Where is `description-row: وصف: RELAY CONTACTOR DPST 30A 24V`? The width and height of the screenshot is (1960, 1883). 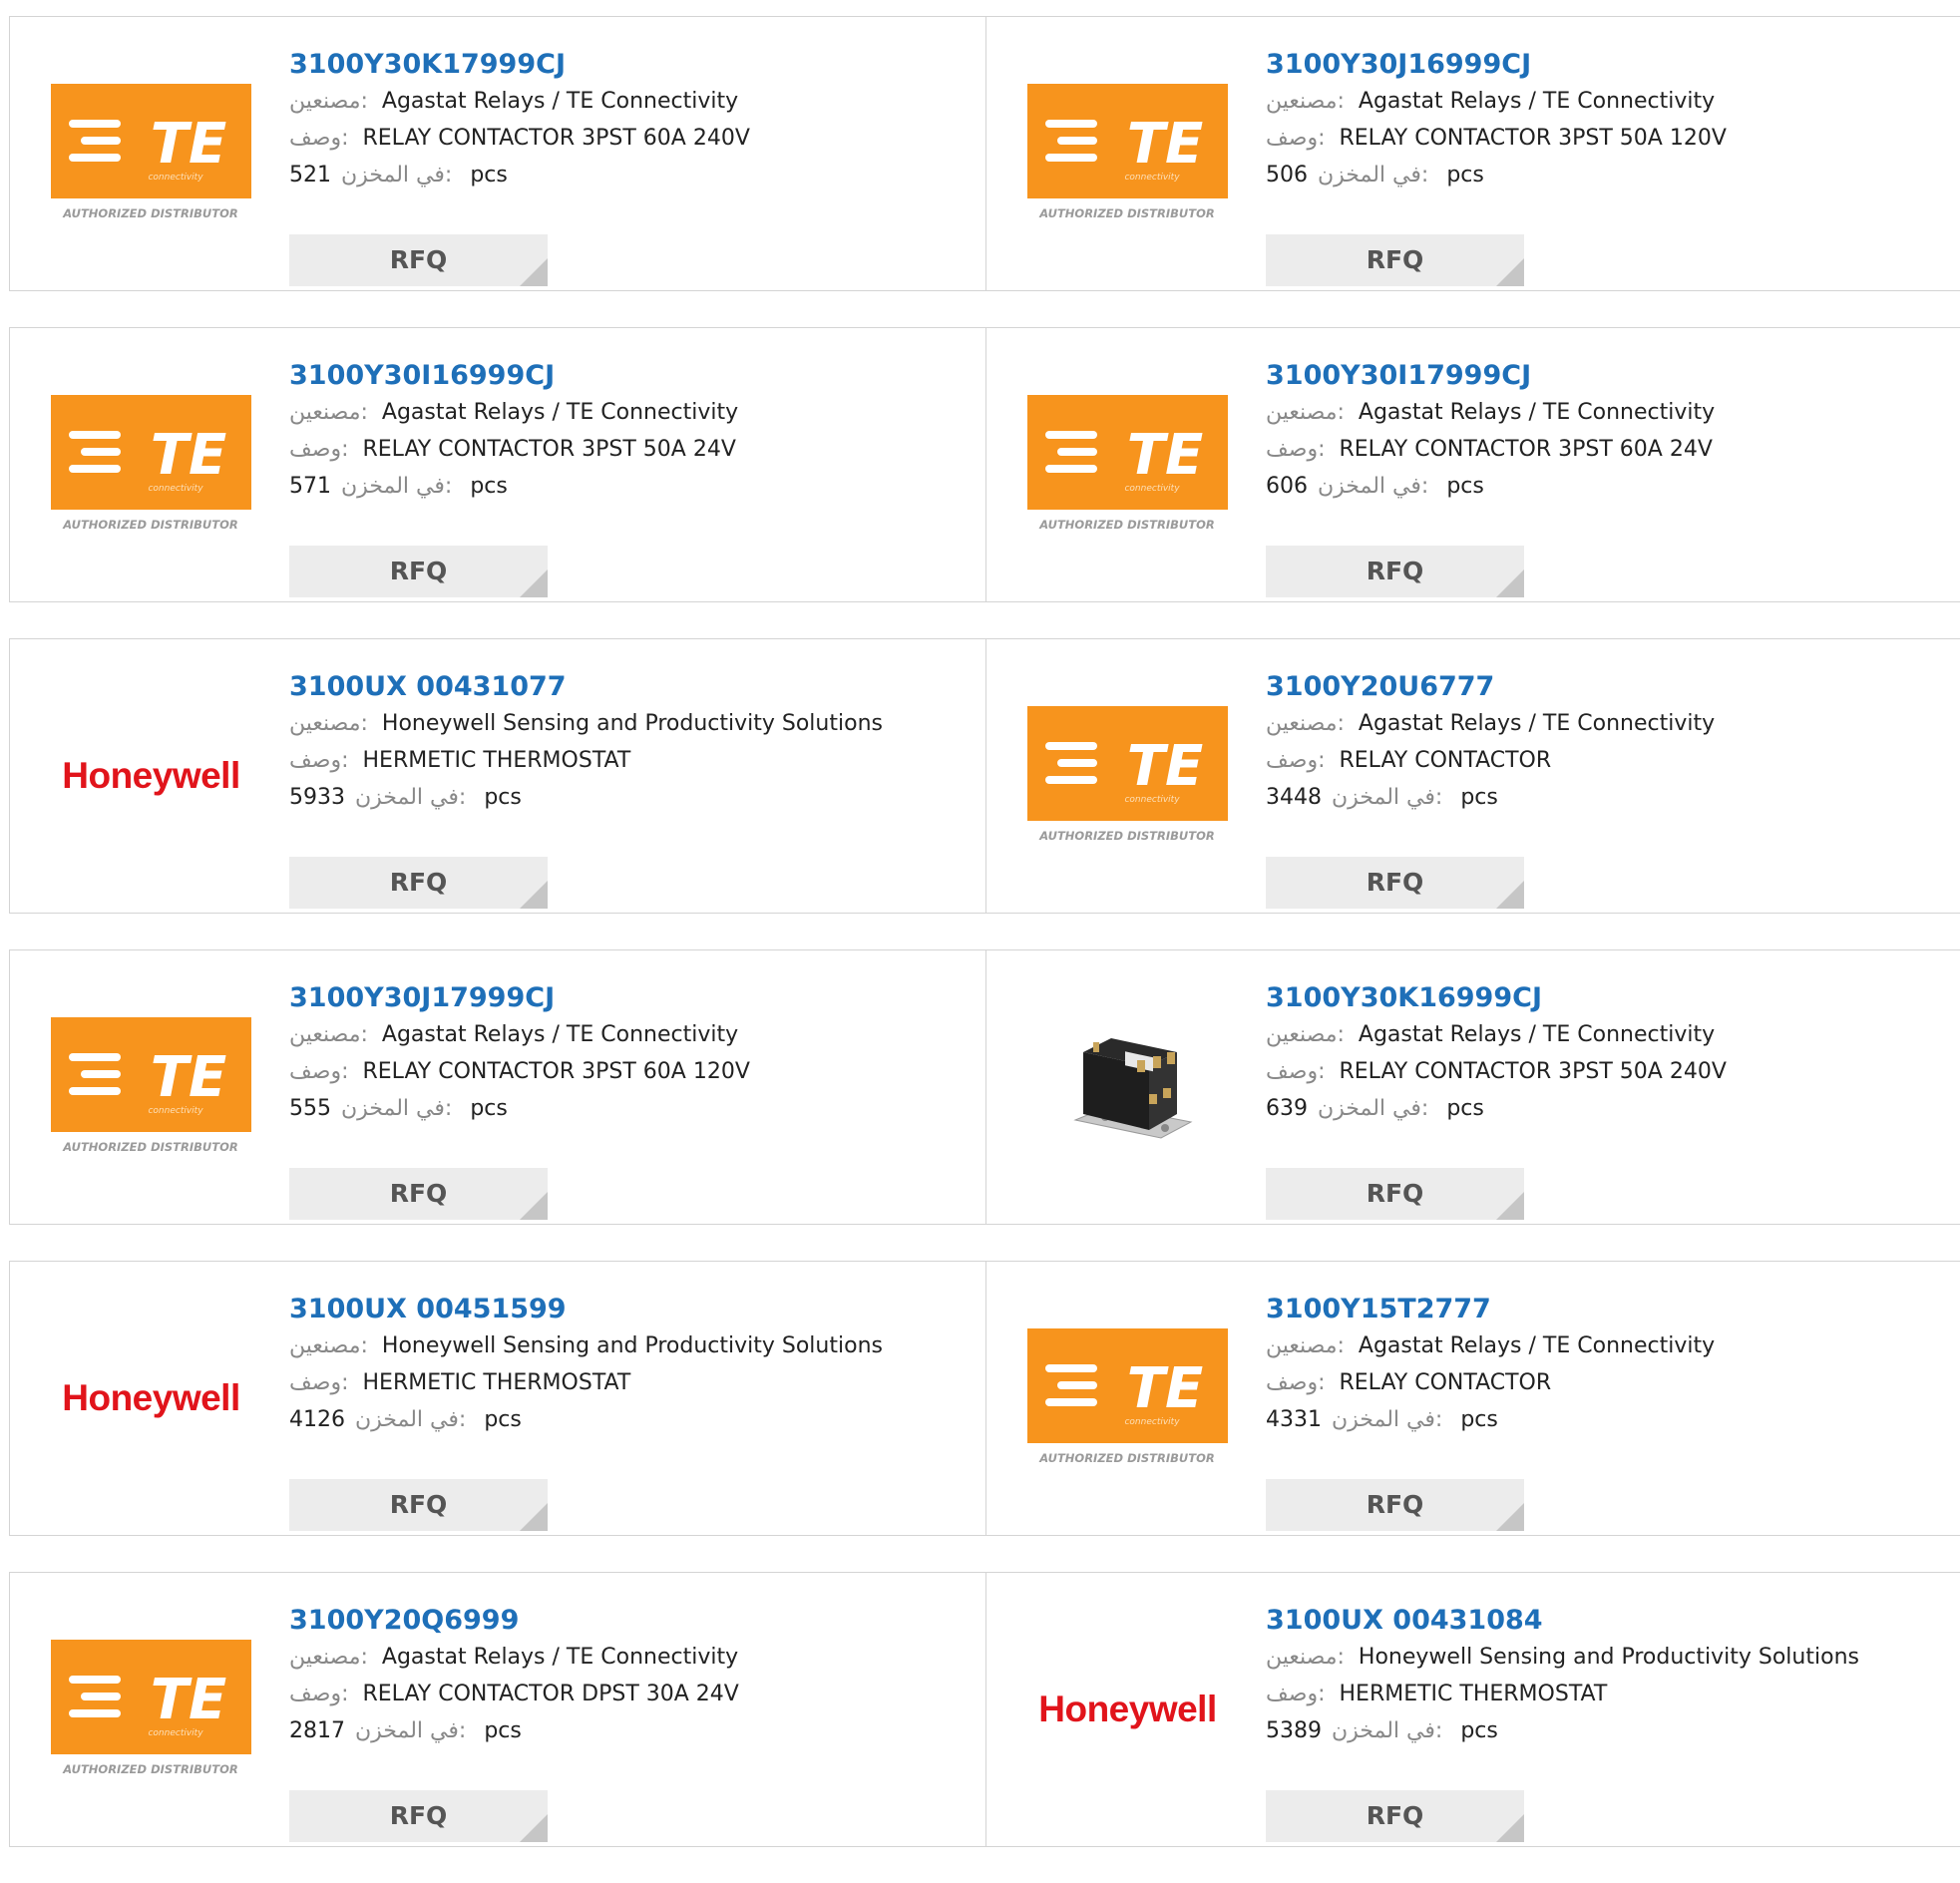
description-row: وصف: RELAY CONTACTOR DPST 30A 24V is located at coordinates (629, 1694).